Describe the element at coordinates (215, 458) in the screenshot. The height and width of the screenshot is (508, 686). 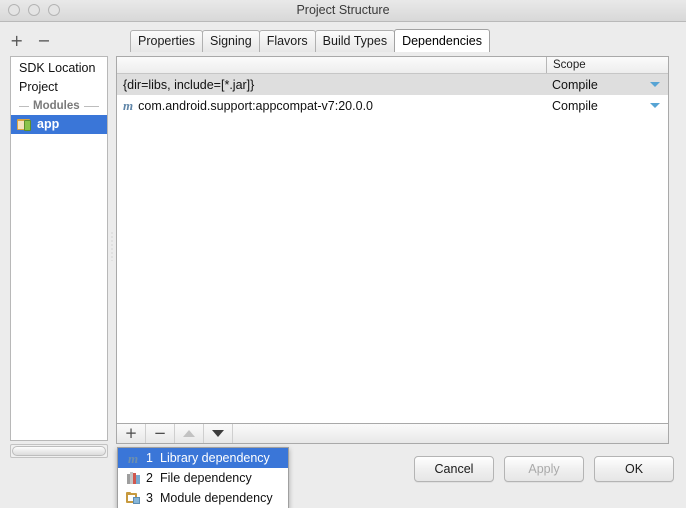
I see `menu-item-label: Library dependency` at that location.